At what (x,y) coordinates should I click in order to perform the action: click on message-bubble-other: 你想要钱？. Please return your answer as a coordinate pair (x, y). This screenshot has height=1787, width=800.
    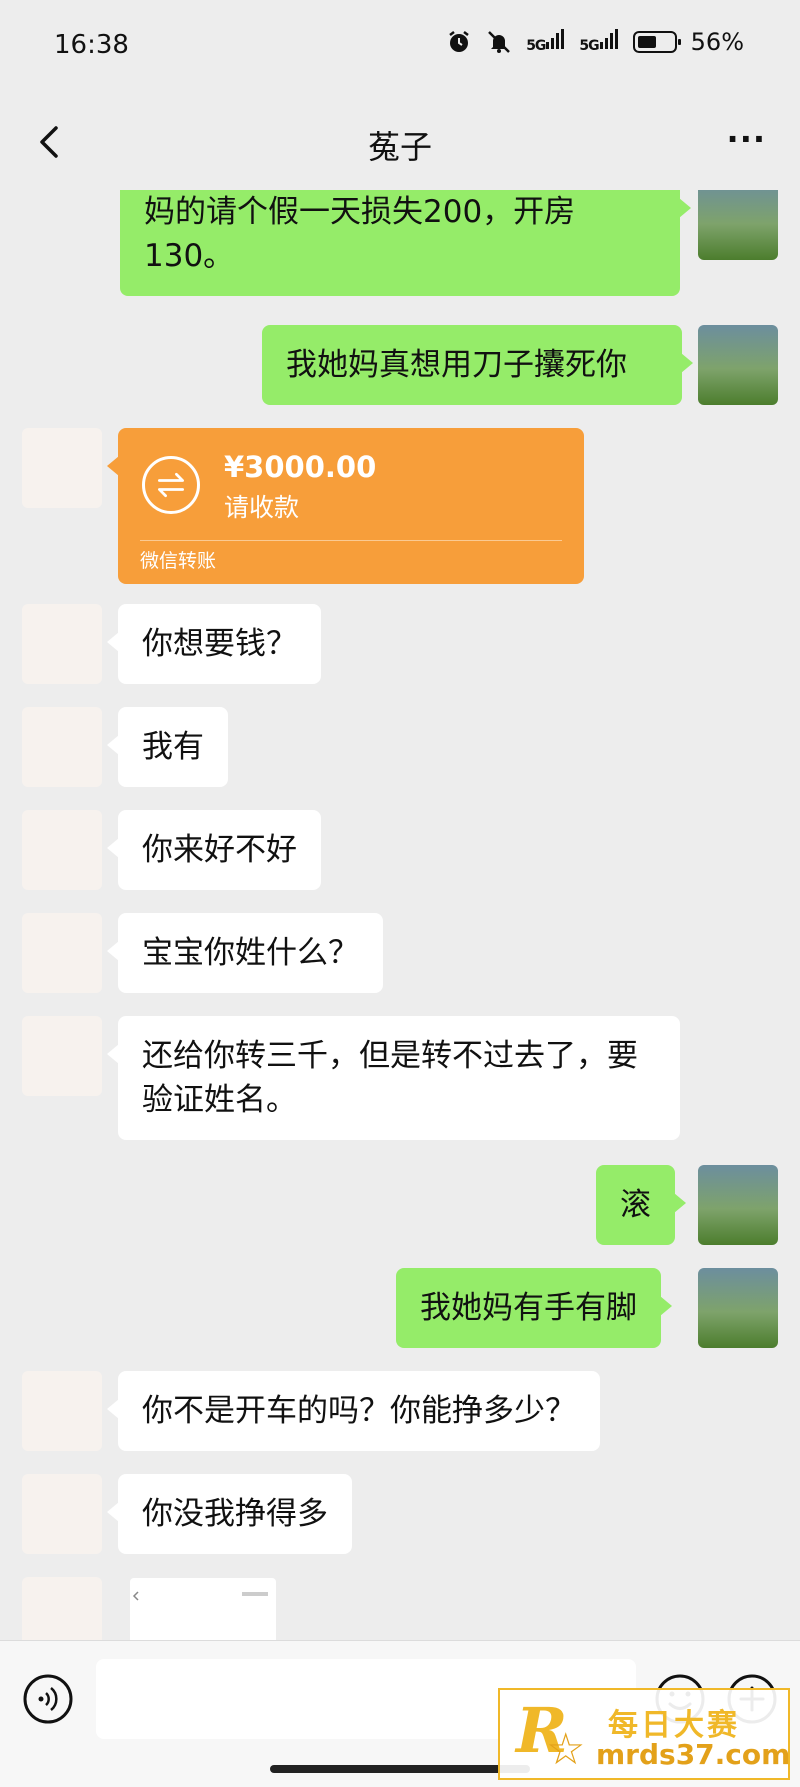
    Looking at the image, I should click on (214, 644).